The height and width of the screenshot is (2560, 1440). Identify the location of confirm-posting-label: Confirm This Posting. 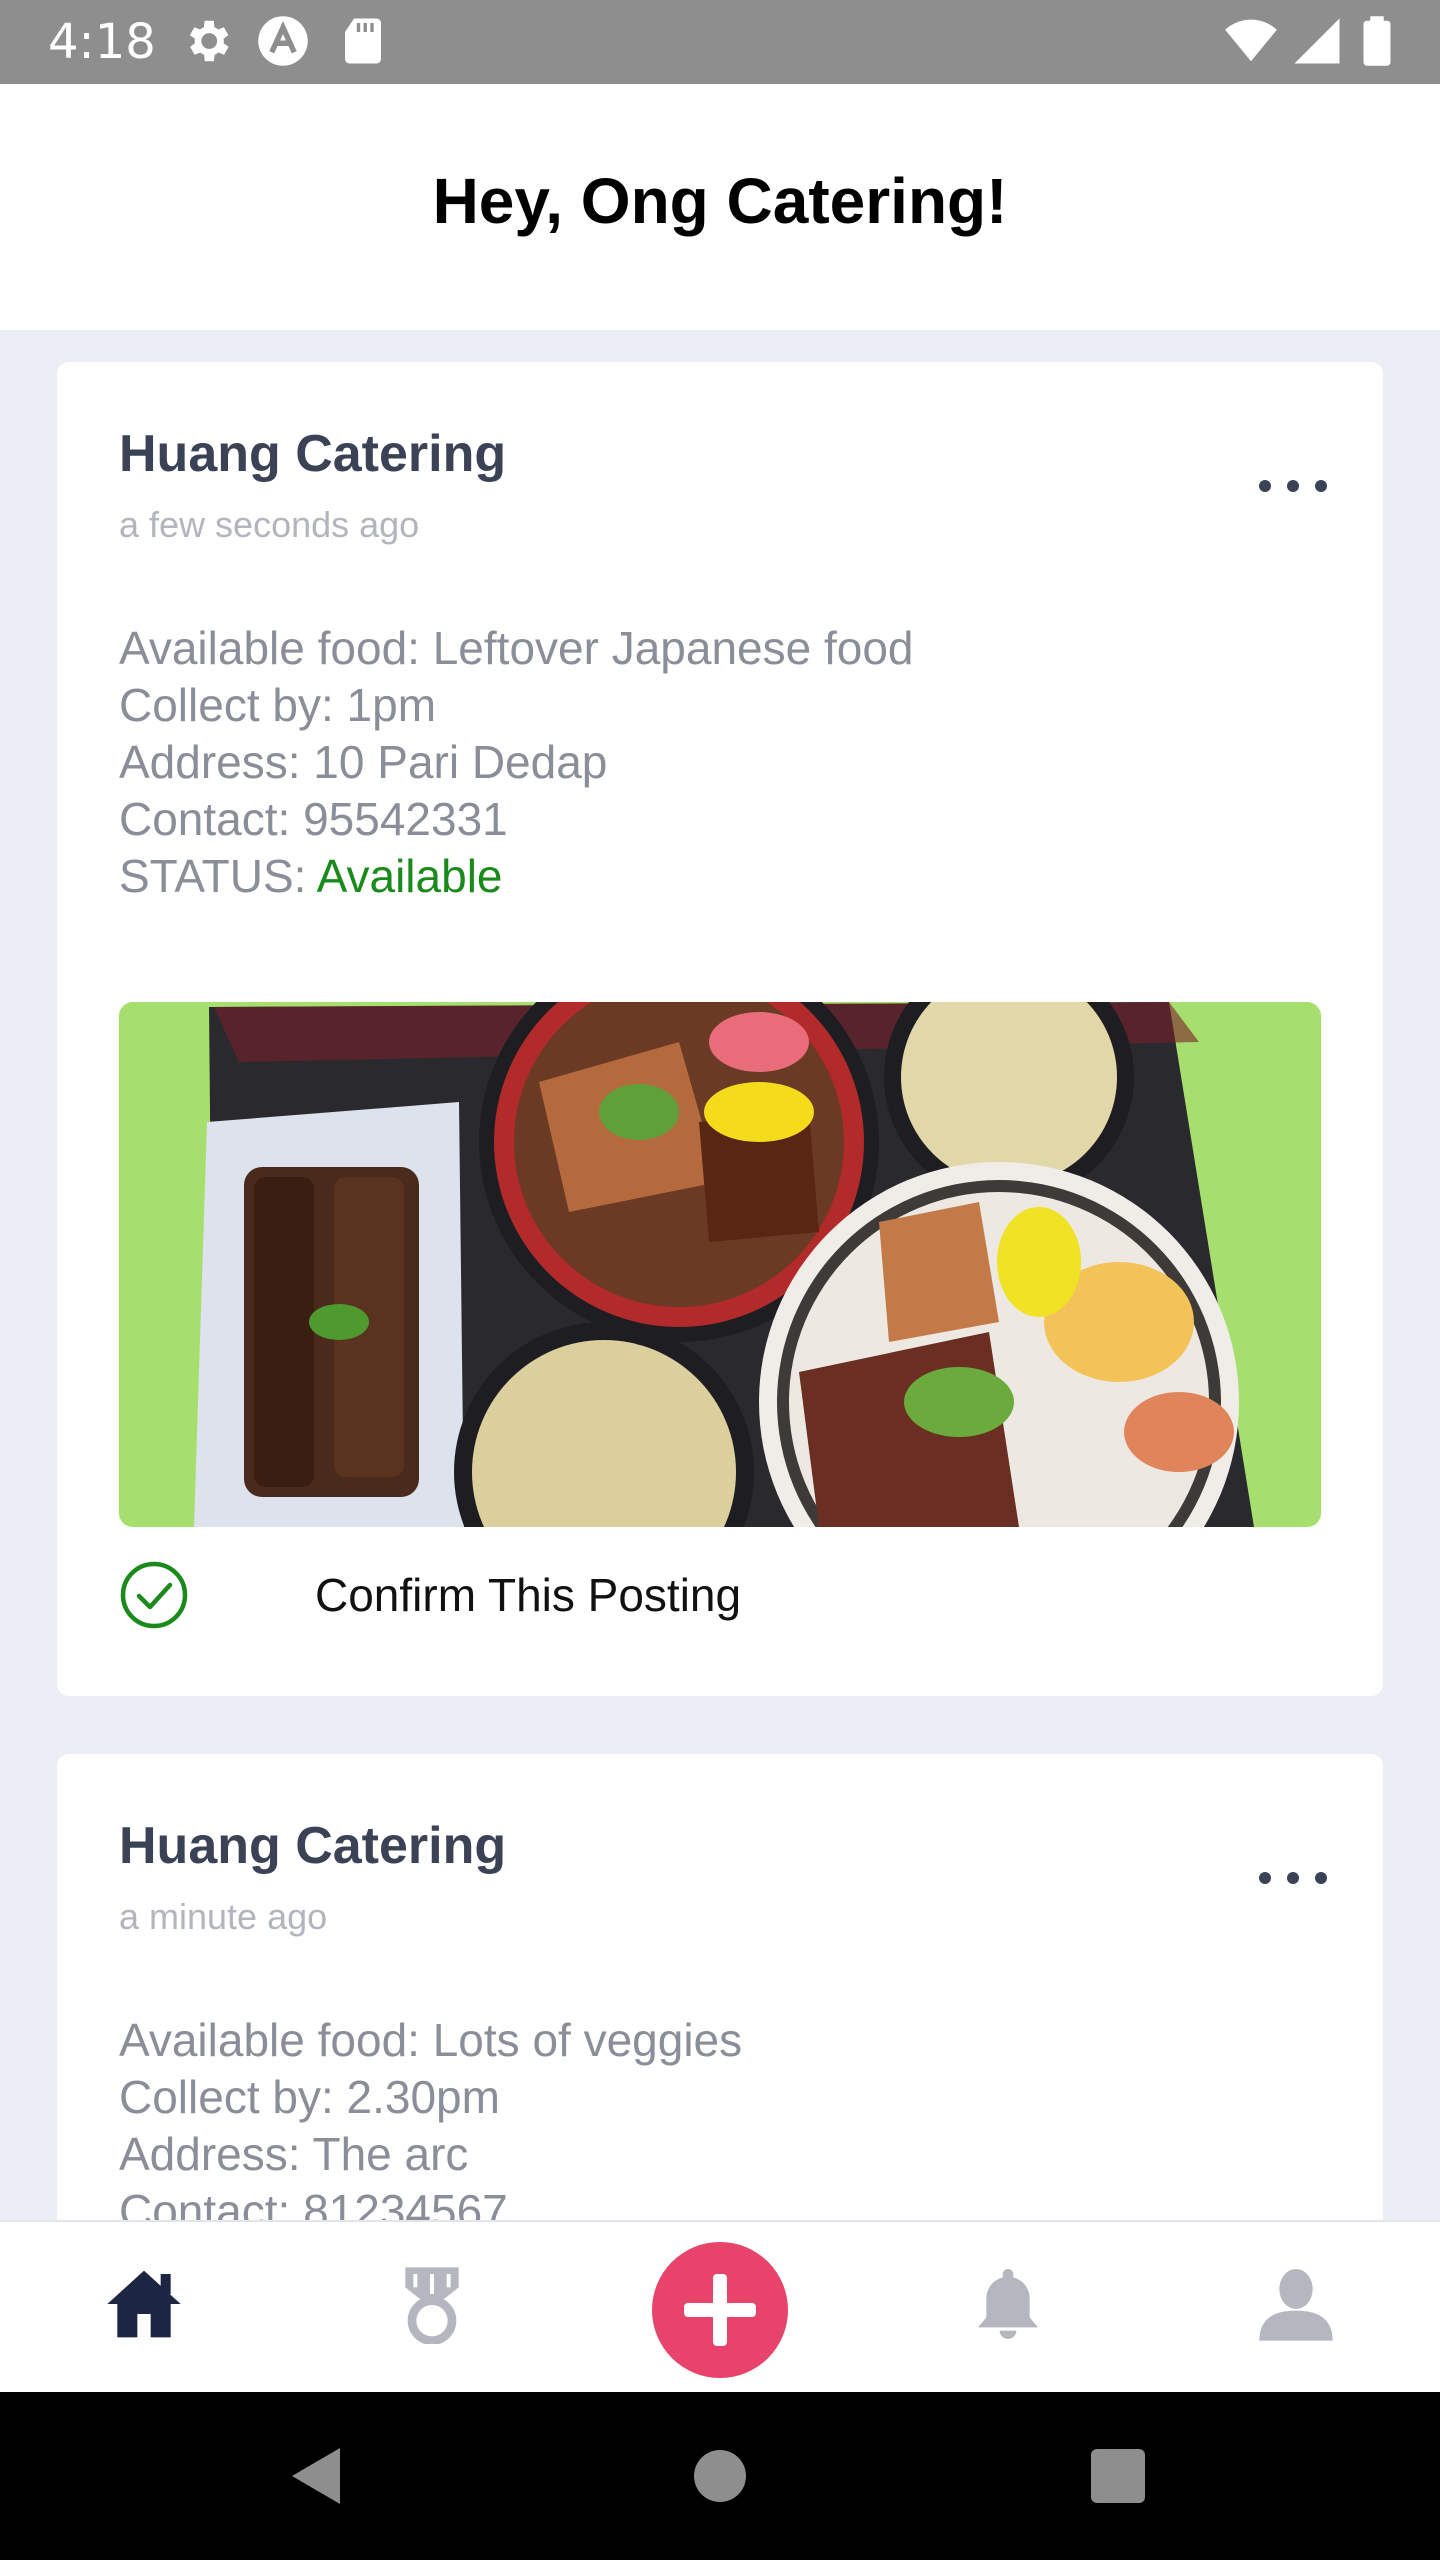
(528, 1595).